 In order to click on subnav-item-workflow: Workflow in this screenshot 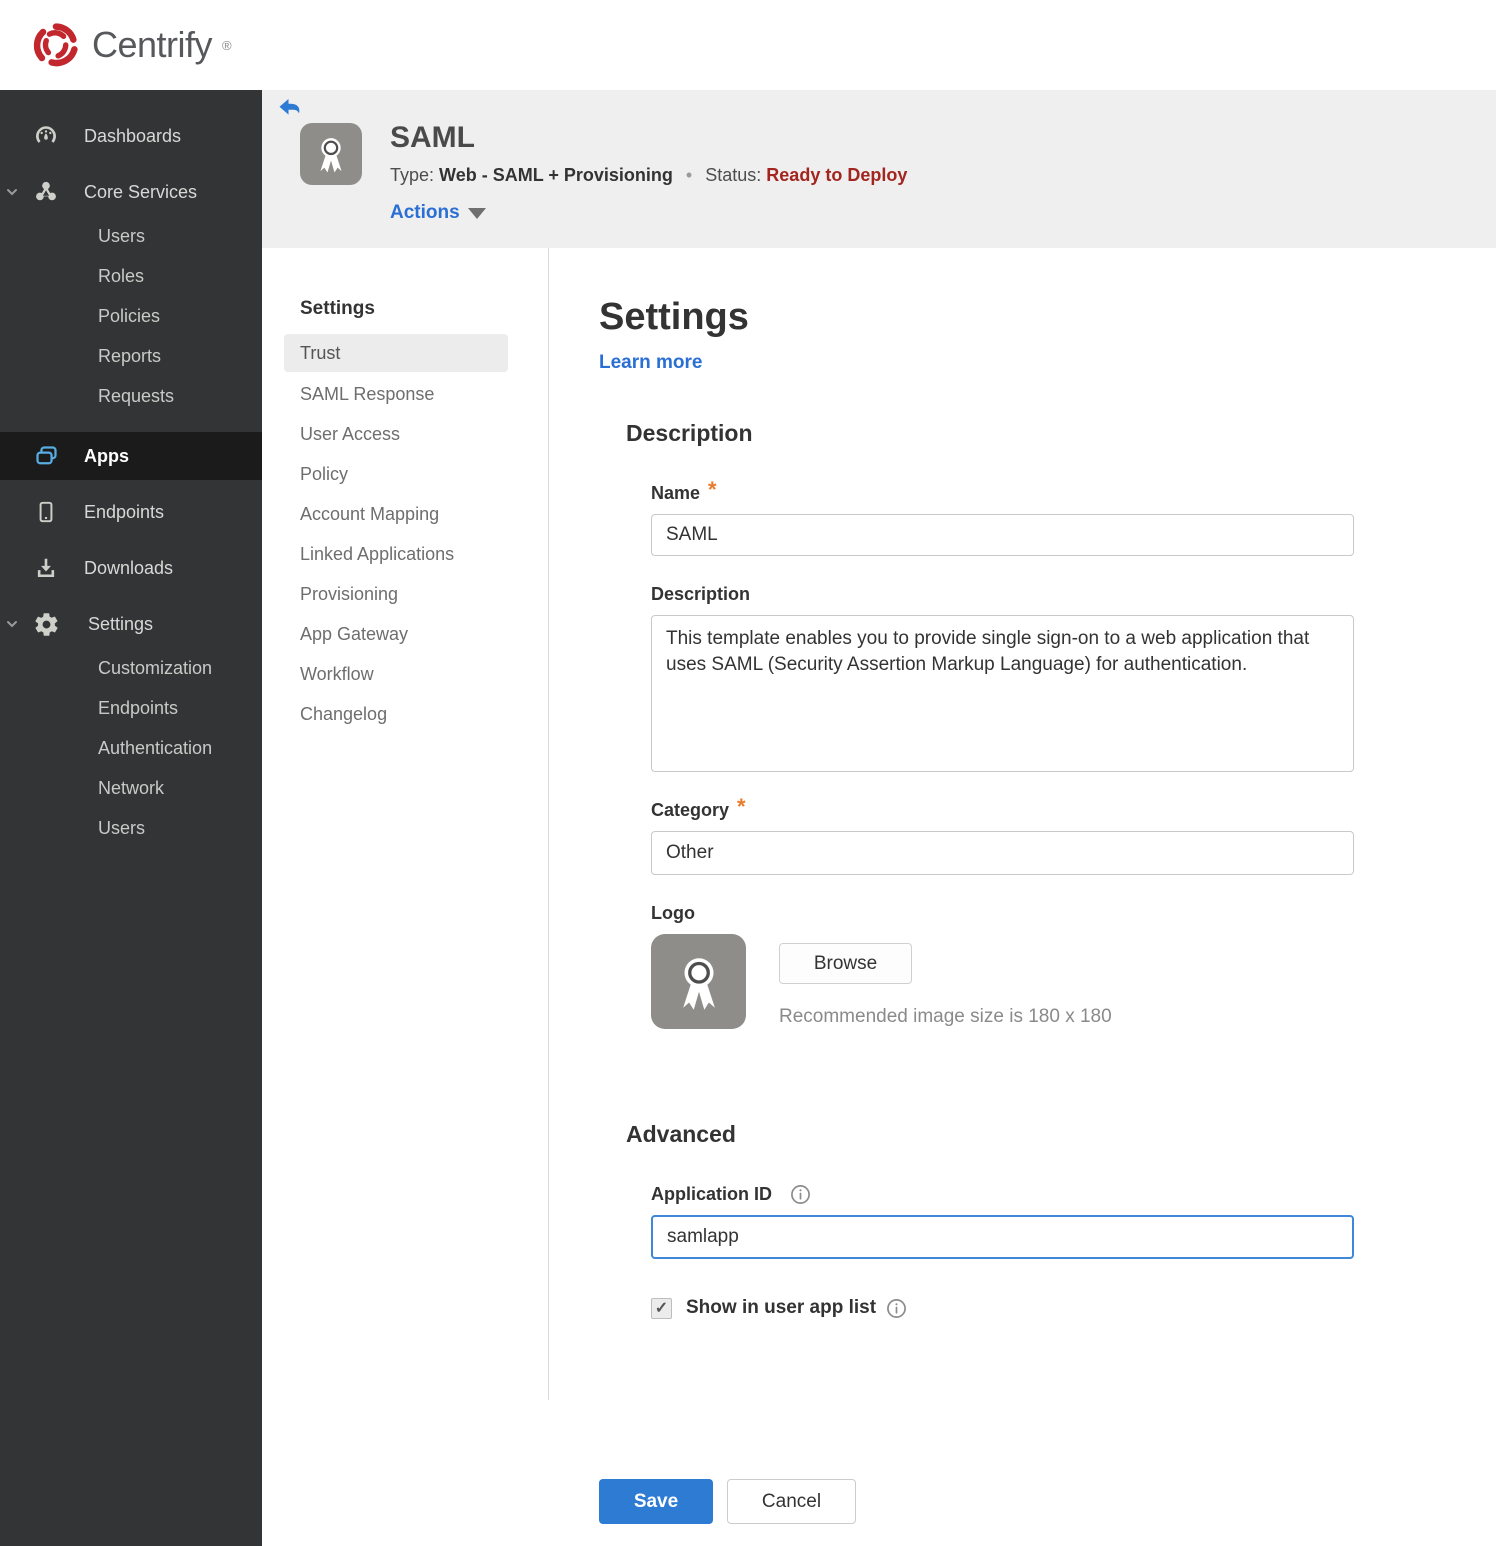, I will do `click(405, 674)`.